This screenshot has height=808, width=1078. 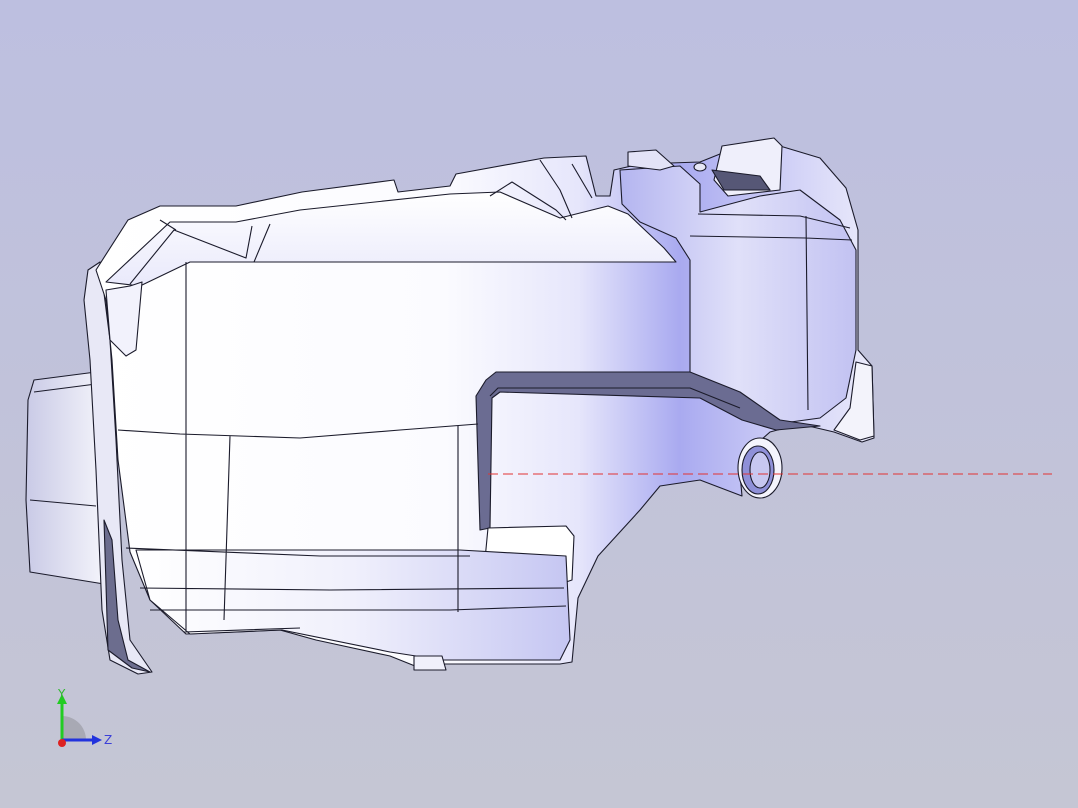 What do you see at coordinates (760, 470) in the screenshot?
I see `side-hole-core` at bounding box center [760, 470].